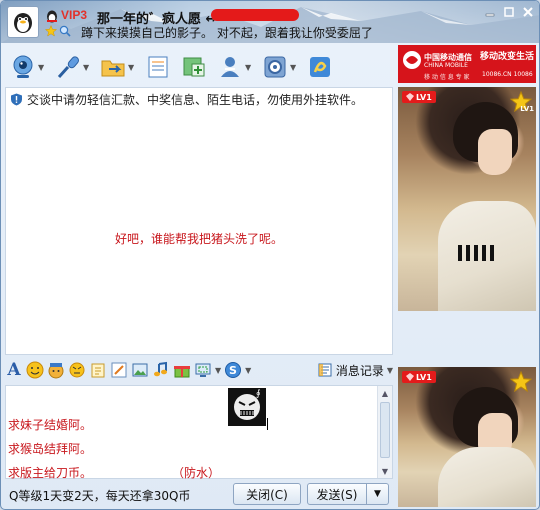 The image size is (540, 510). I want to click on ad-line-2: CHINA MOBILE, so click(446, 65).